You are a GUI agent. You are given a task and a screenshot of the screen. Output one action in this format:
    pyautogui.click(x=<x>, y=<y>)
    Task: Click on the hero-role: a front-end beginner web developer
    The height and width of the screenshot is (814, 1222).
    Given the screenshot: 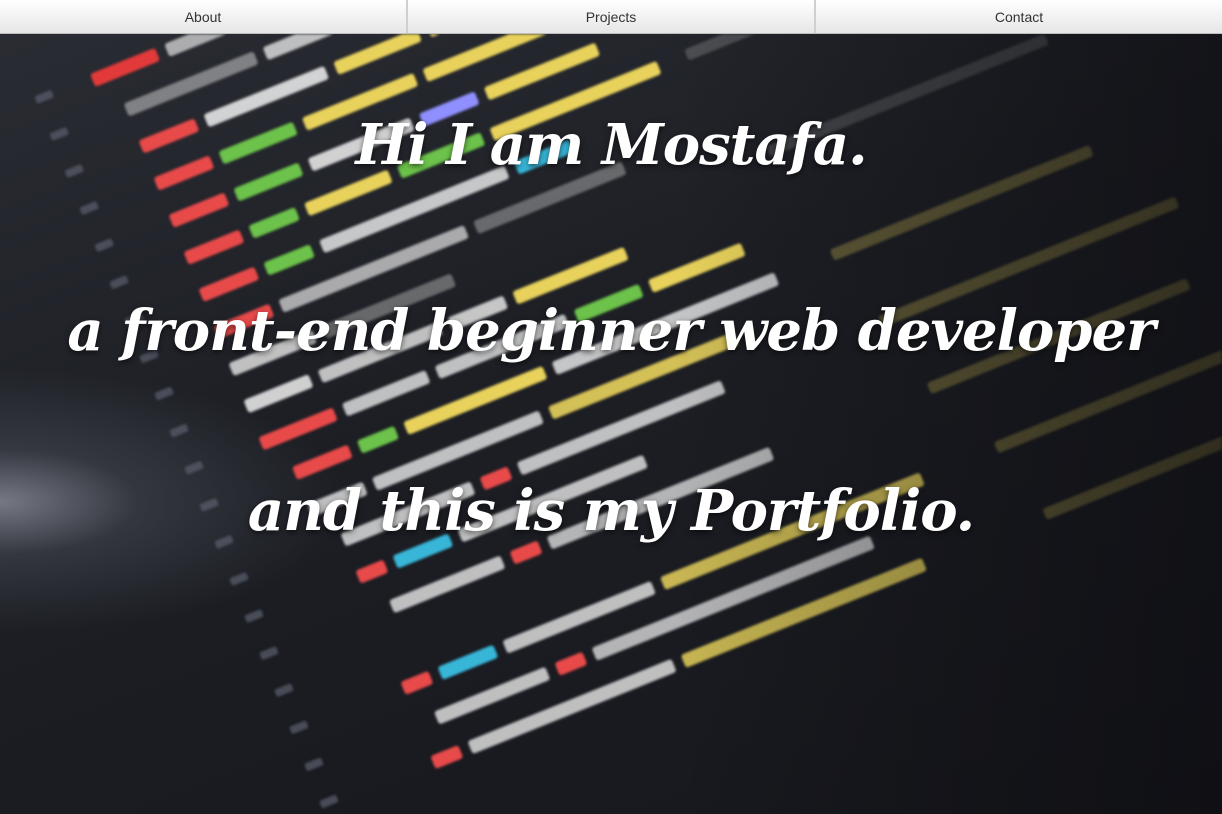 What is the action you would take?
    pyautogui.click(x=611, y=331)
    